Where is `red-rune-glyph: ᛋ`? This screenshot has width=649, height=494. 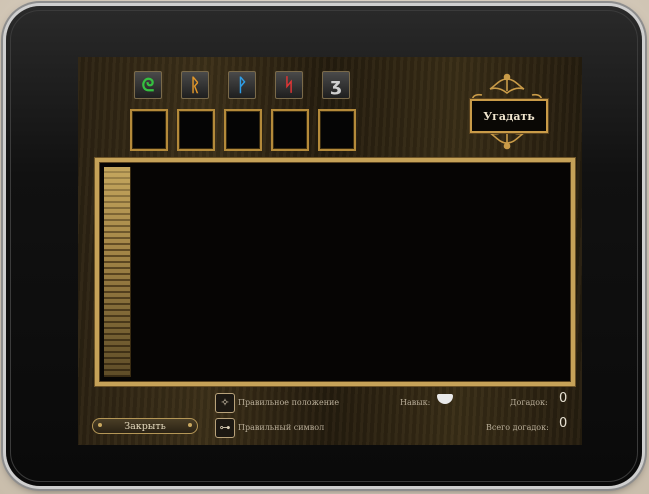
red-rune-glyph: ᛋ is located at coordinates (289, 85).